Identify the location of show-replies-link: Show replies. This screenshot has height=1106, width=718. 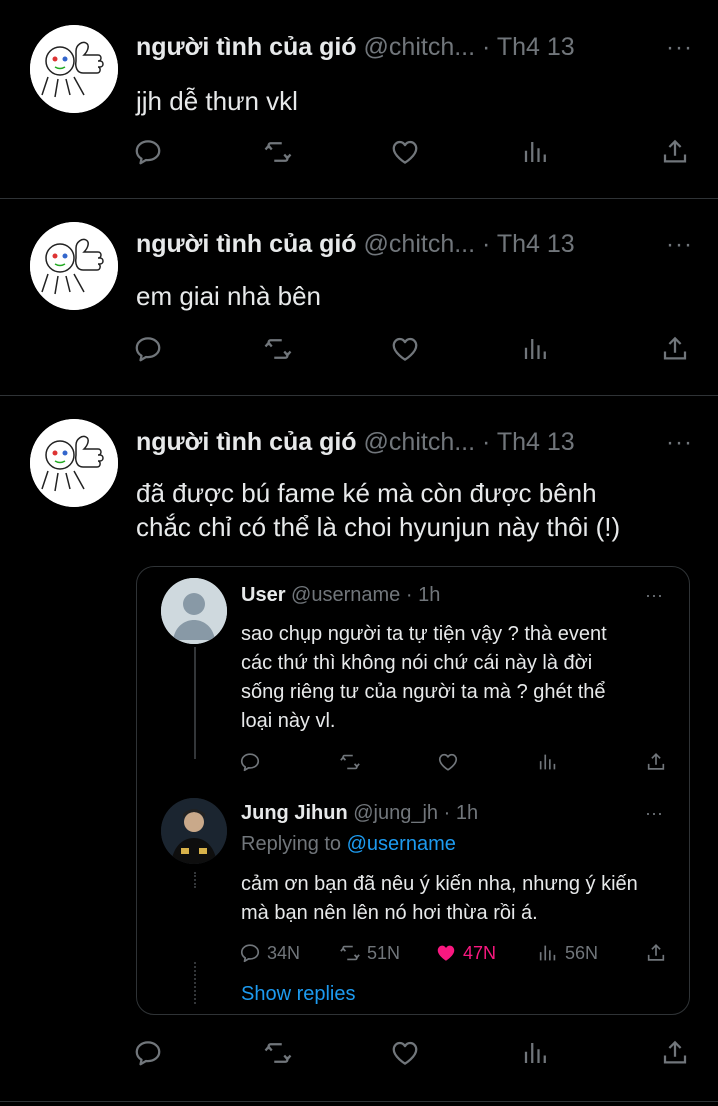
(298, 994).